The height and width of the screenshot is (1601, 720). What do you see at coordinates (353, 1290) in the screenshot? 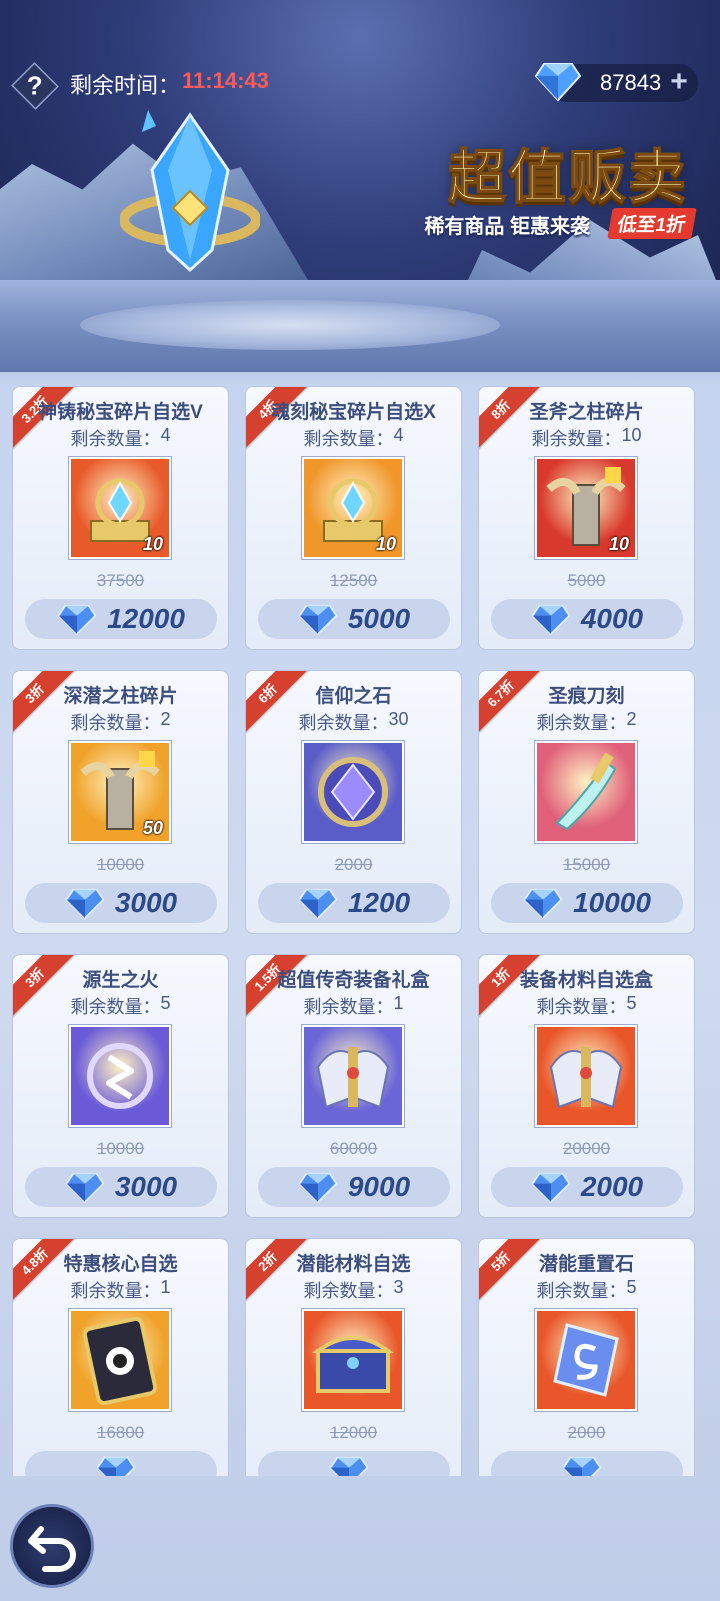
I see `item-stock: 剩余数量： 3` at bounding box center [353, 1290].